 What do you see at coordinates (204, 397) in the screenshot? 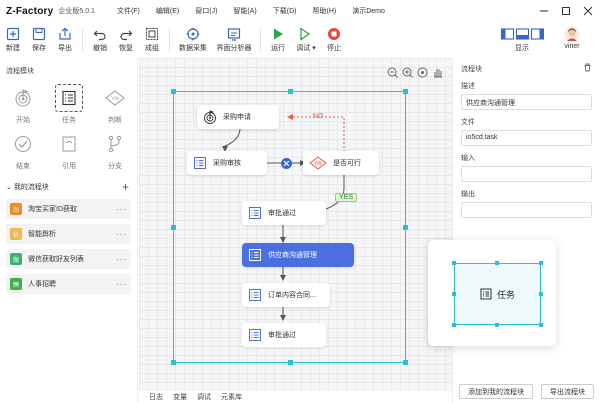
I see `tab-debug: 调试` at bounding box center [204, 397].